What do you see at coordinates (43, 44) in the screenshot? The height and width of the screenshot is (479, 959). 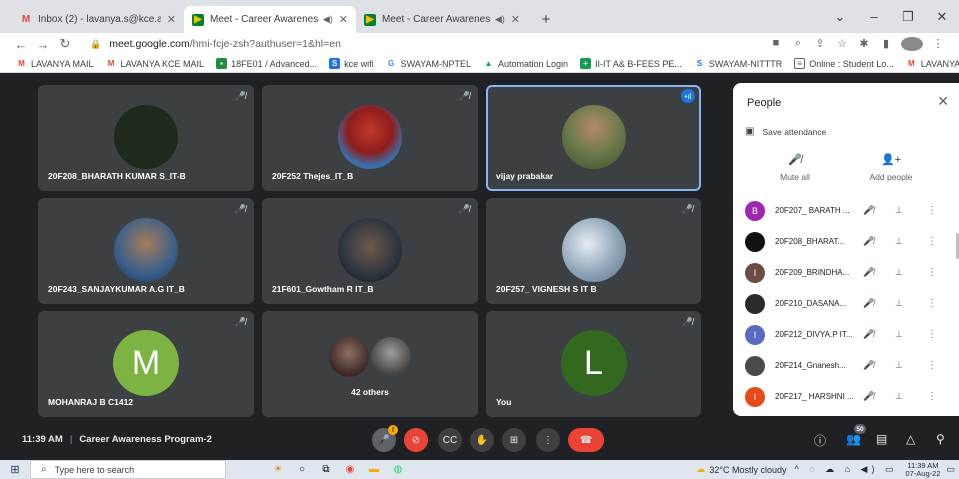 I see `forward-icon: →` at bounding box center [43, 44].